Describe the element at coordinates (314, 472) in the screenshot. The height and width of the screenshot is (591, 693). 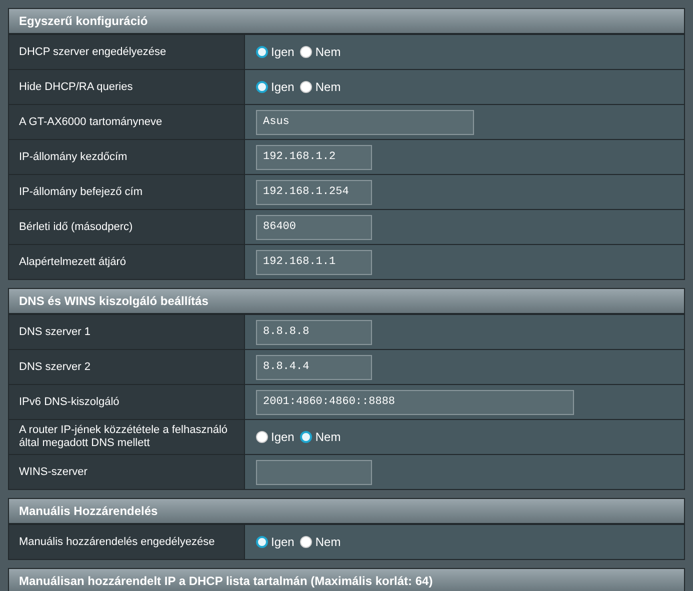
I see `input-field` at that location.